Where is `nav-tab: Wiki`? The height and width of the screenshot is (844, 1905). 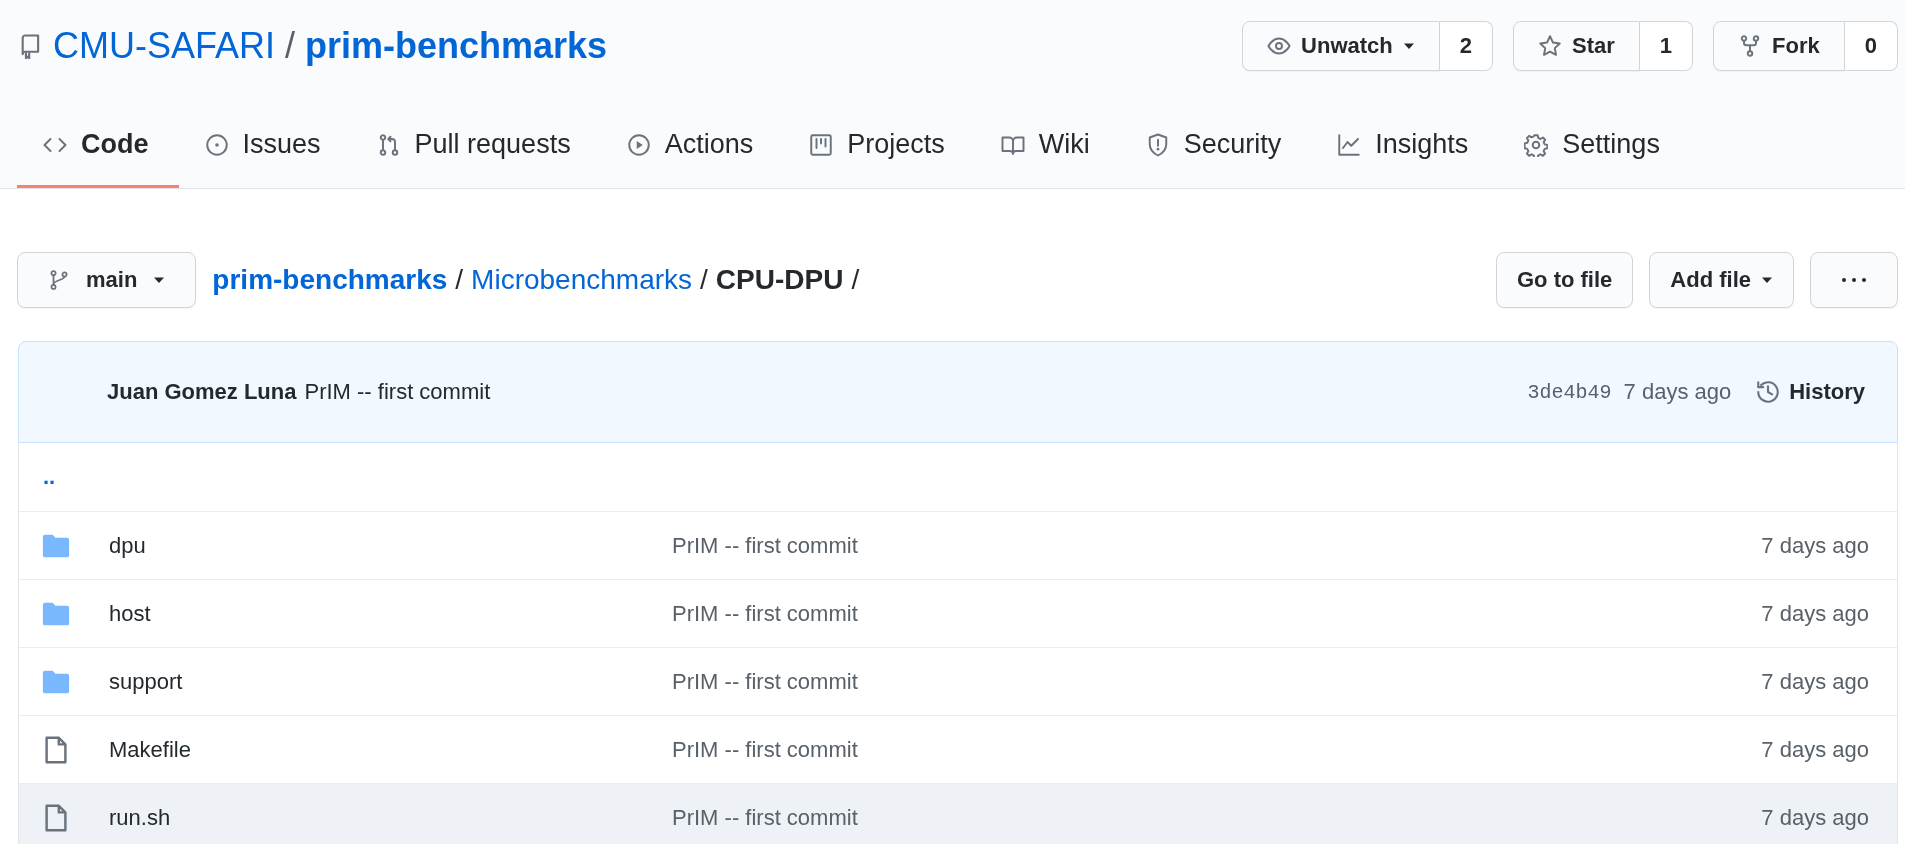 nav-tab: Wiki is located at coordinates (1047, 146).